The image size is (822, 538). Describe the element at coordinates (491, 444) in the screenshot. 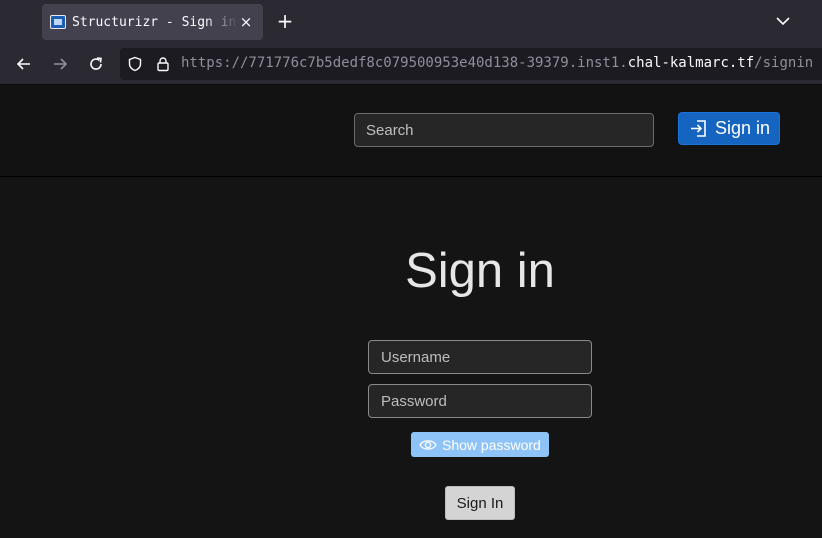

I see `show-password-label: Show password` at that location.